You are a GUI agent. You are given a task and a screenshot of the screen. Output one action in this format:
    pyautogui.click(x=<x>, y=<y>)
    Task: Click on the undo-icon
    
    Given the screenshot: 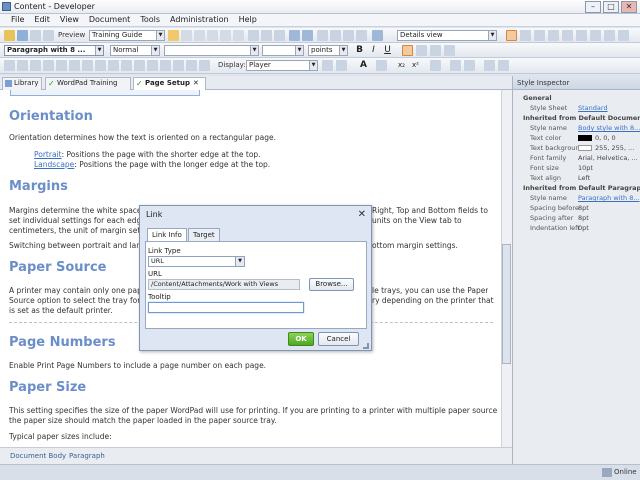 What is the action you would take?
    pyautogui.click(x=294, y=35)
    